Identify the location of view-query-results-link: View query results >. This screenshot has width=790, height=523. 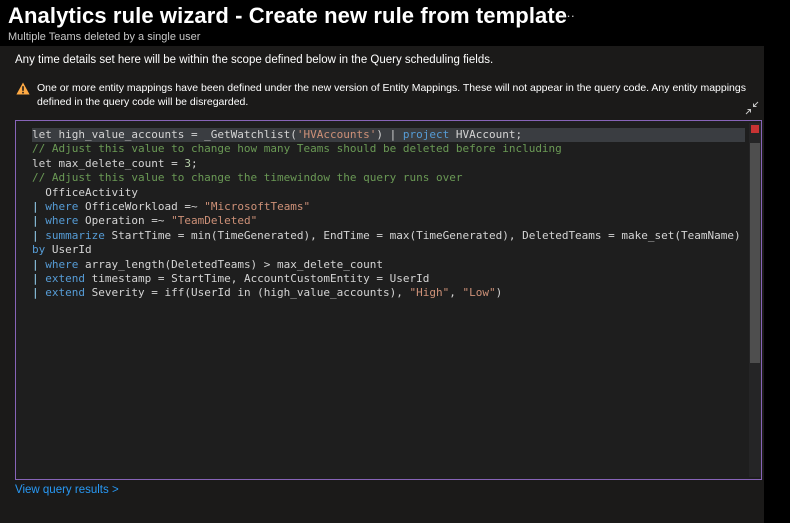
(67, 490).